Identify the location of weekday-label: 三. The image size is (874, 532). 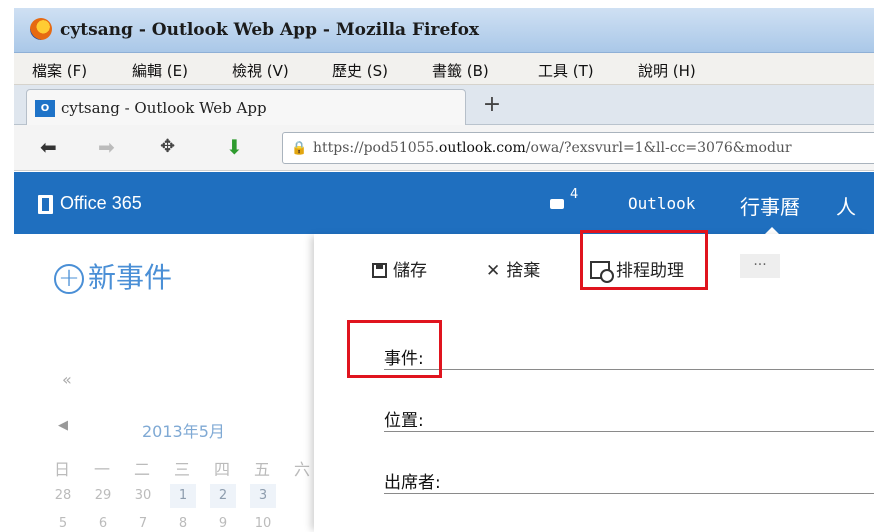
(182, 469).